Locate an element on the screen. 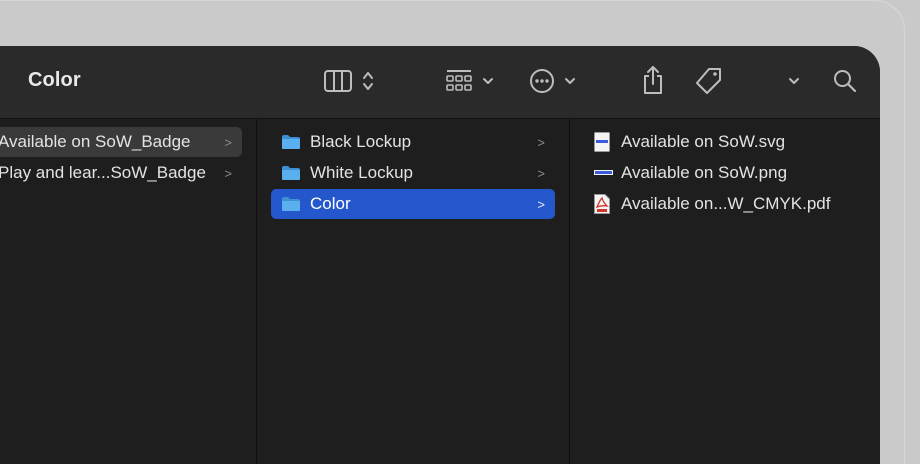 The width and height of the screenshot is (920, 464). window-title: Color is located at coordinates (54, 80).